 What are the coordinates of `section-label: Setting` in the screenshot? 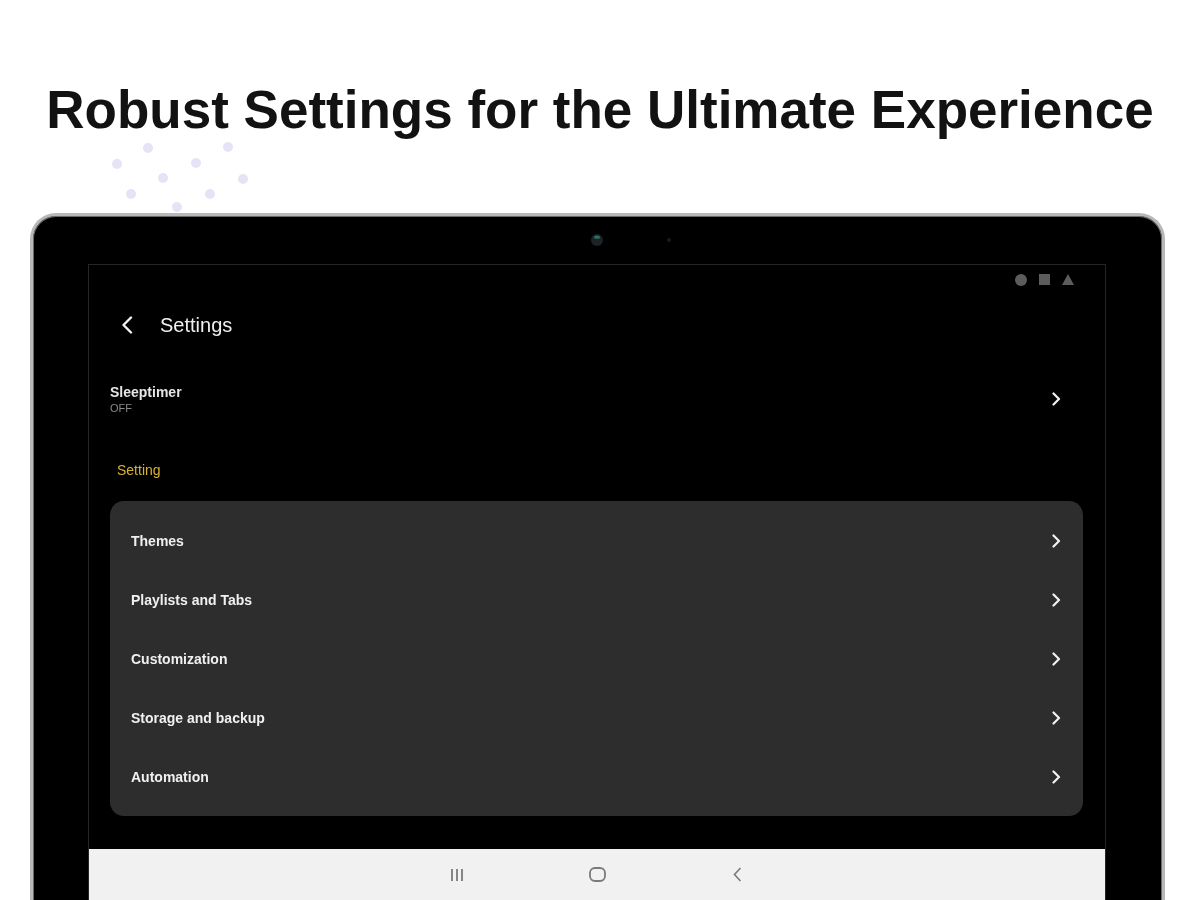 It's located at (139, 470).